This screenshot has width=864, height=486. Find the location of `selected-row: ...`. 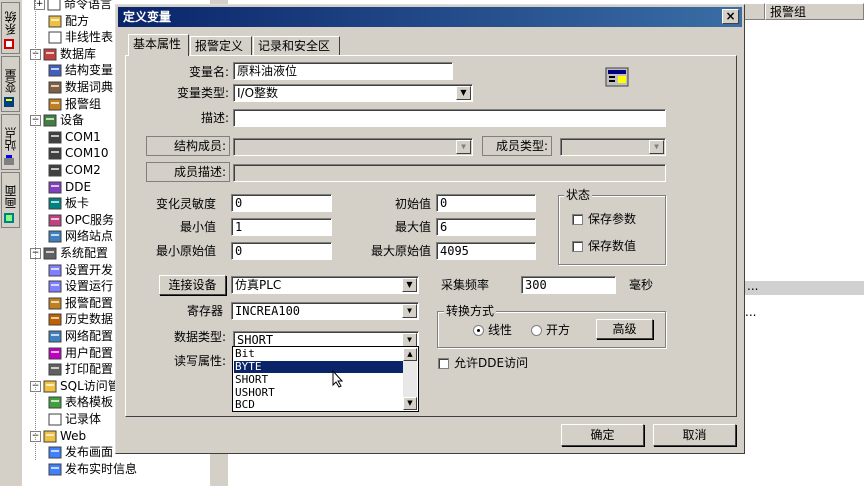

selected-row: ... is located at coordinates (804, 287).